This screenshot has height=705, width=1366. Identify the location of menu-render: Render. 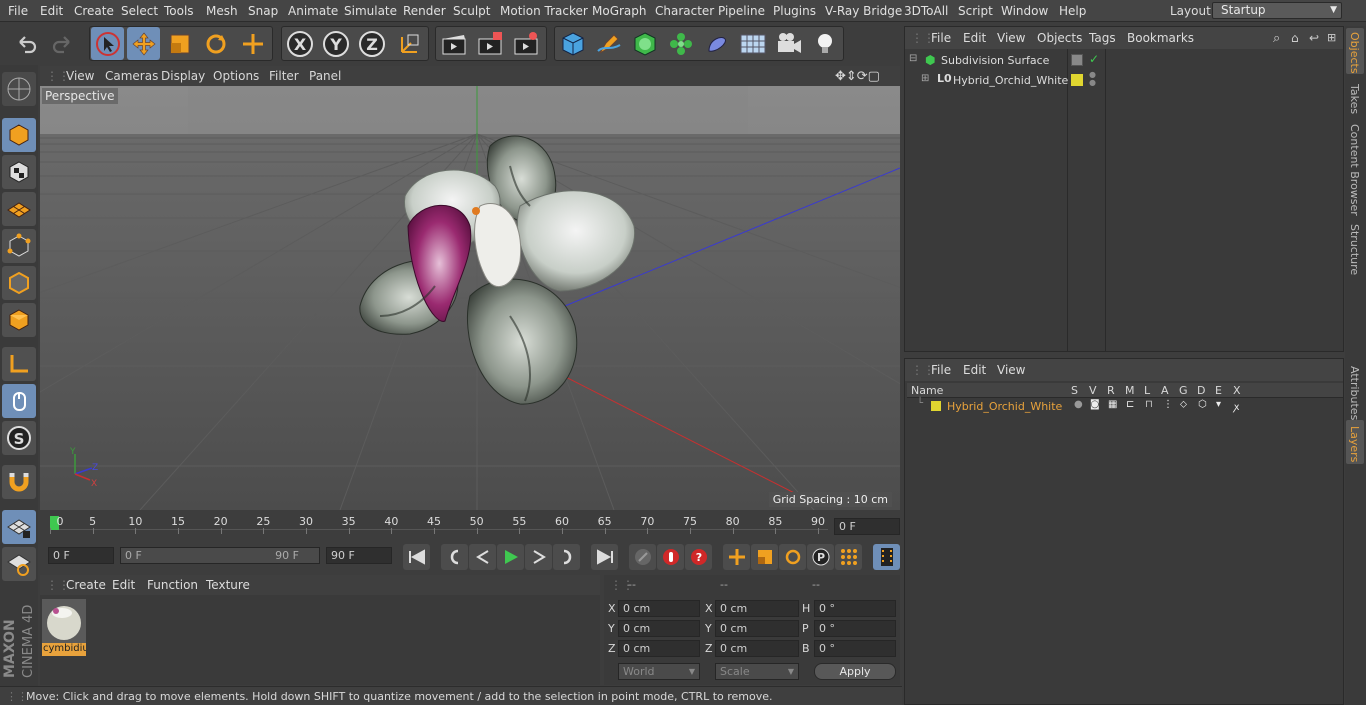
(424, 11).